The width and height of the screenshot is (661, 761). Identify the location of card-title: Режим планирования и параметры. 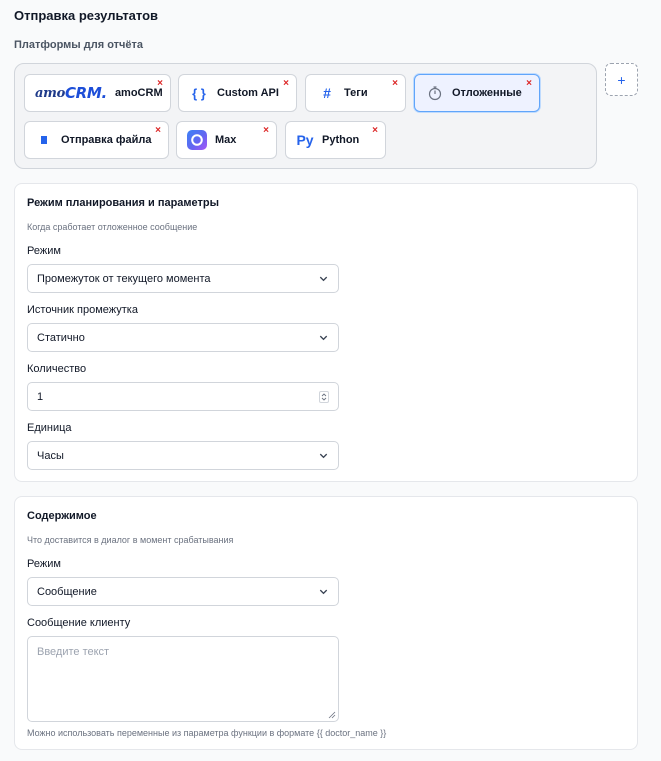
(123, 203).